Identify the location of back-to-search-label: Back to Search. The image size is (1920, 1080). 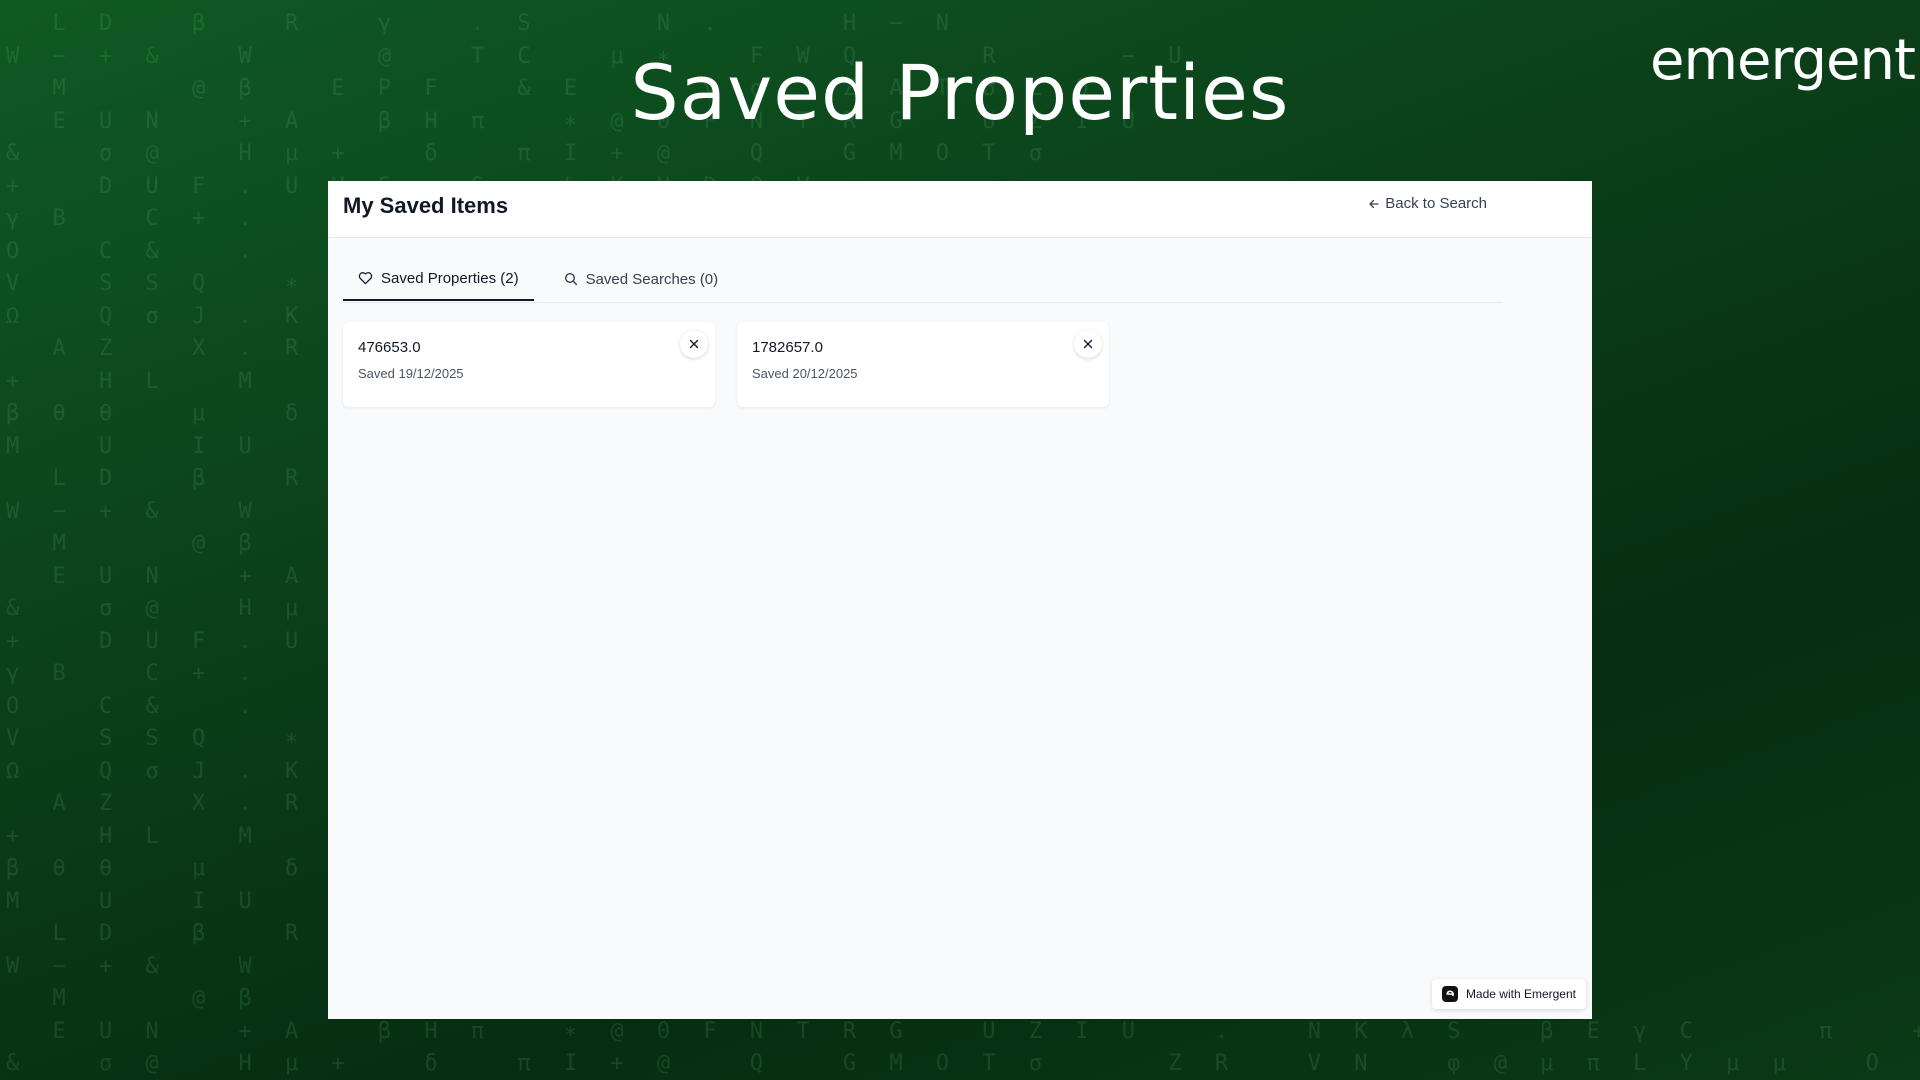
(1436, 203).